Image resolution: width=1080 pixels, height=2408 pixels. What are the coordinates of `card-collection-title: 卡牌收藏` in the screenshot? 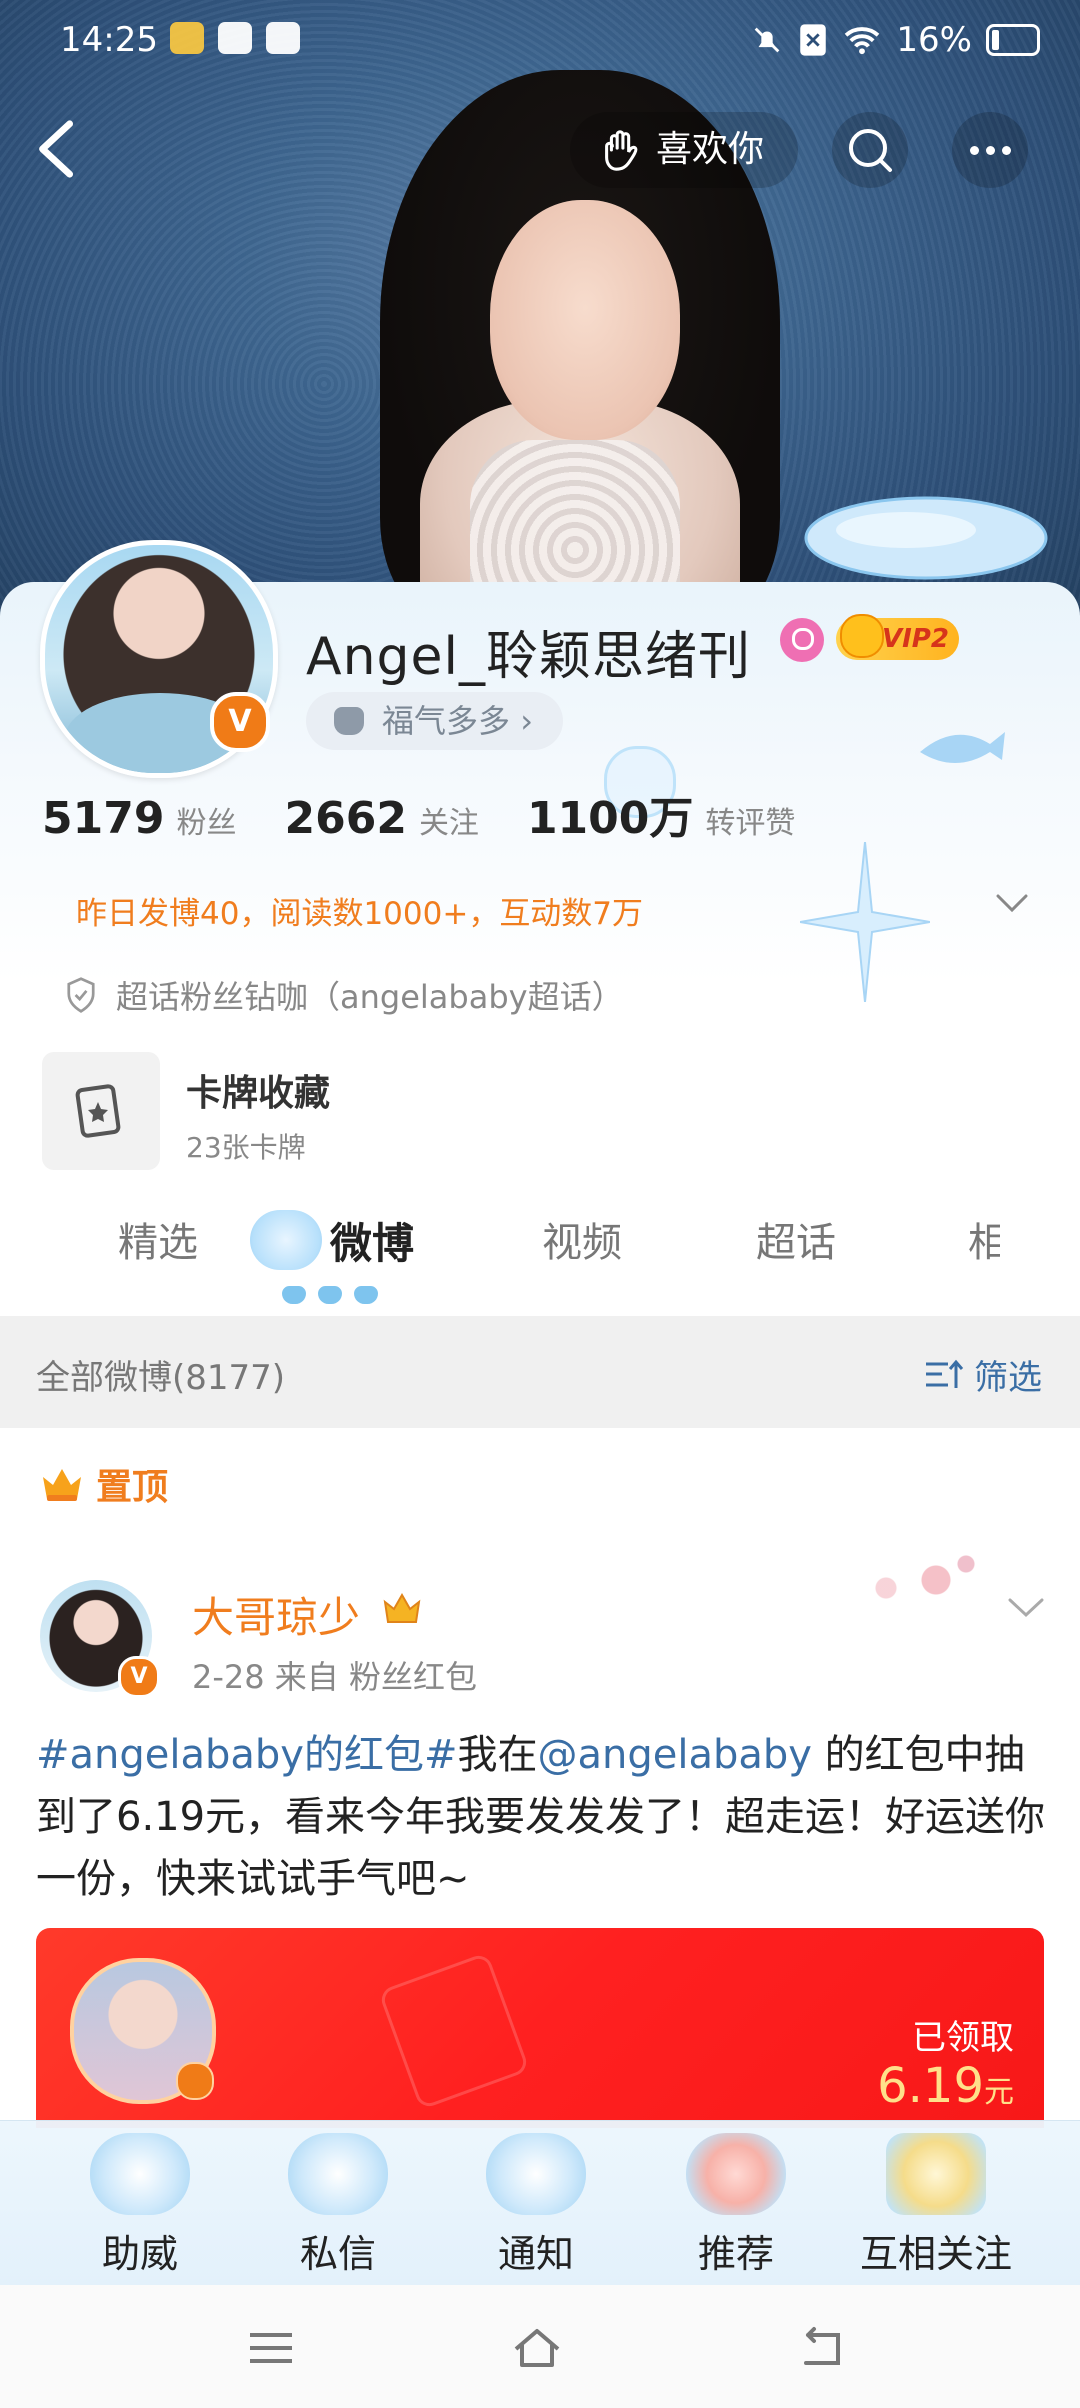 It's located at (258, 1090).